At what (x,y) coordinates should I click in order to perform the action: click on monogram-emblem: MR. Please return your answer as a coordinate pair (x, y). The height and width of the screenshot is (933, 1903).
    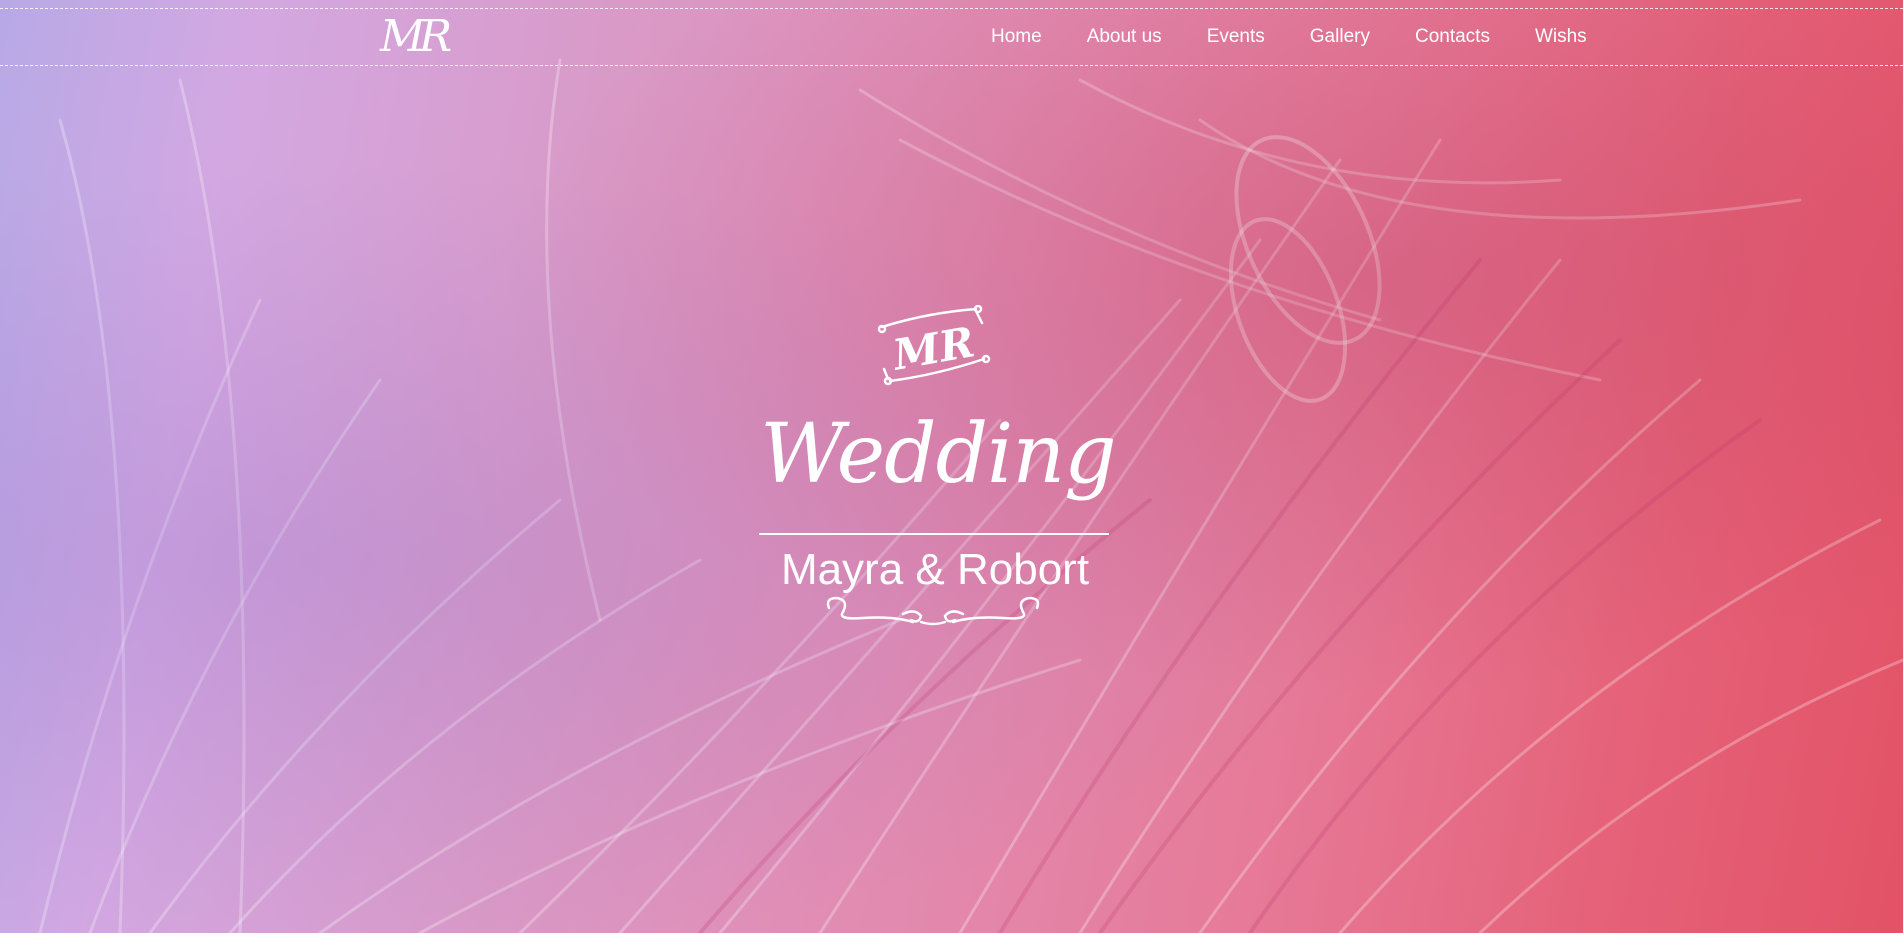
    Looking at the image, I should click on (934, 345).